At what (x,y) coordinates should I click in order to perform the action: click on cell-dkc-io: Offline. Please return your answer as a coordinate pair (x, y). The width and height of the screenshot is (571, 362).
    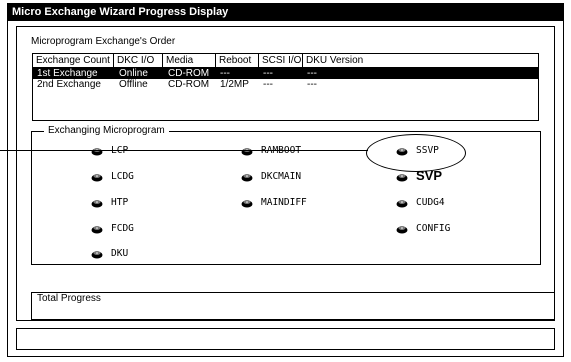
    Looking at the image, I should click on (133, 84).